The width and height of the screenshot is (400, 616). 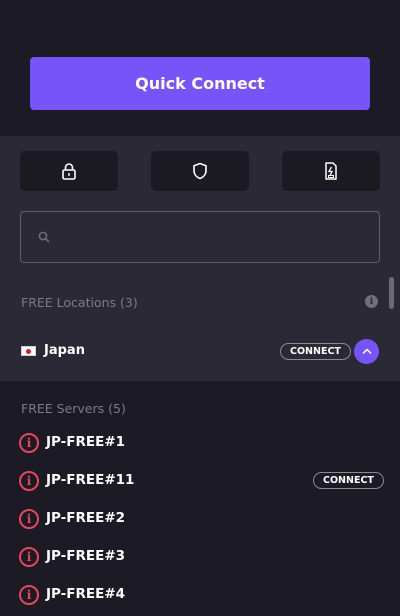 I want to click on location-name: Japan, so click(x=64, y=350).